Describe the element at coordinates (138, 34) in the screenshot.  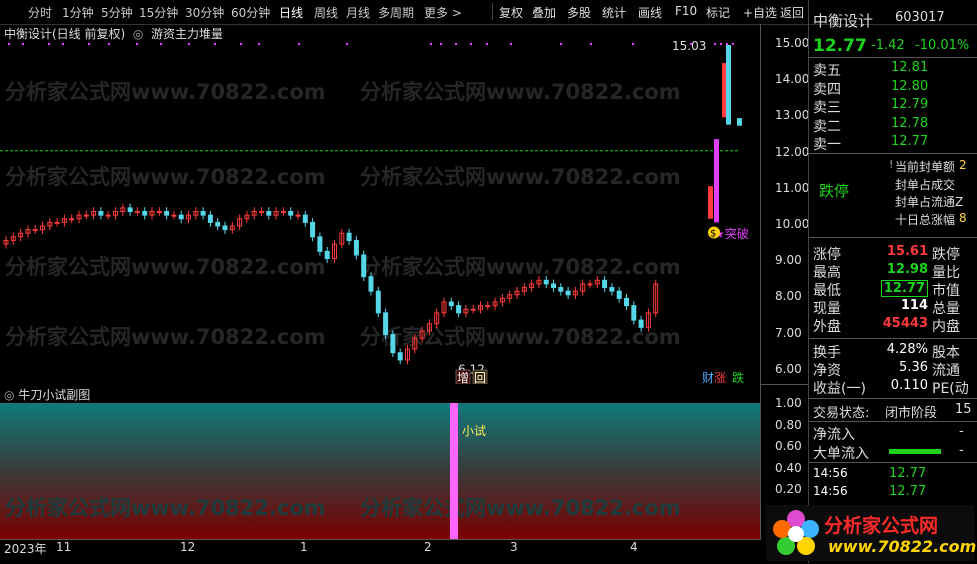
I see `indicator-icon: ◎` at that location.